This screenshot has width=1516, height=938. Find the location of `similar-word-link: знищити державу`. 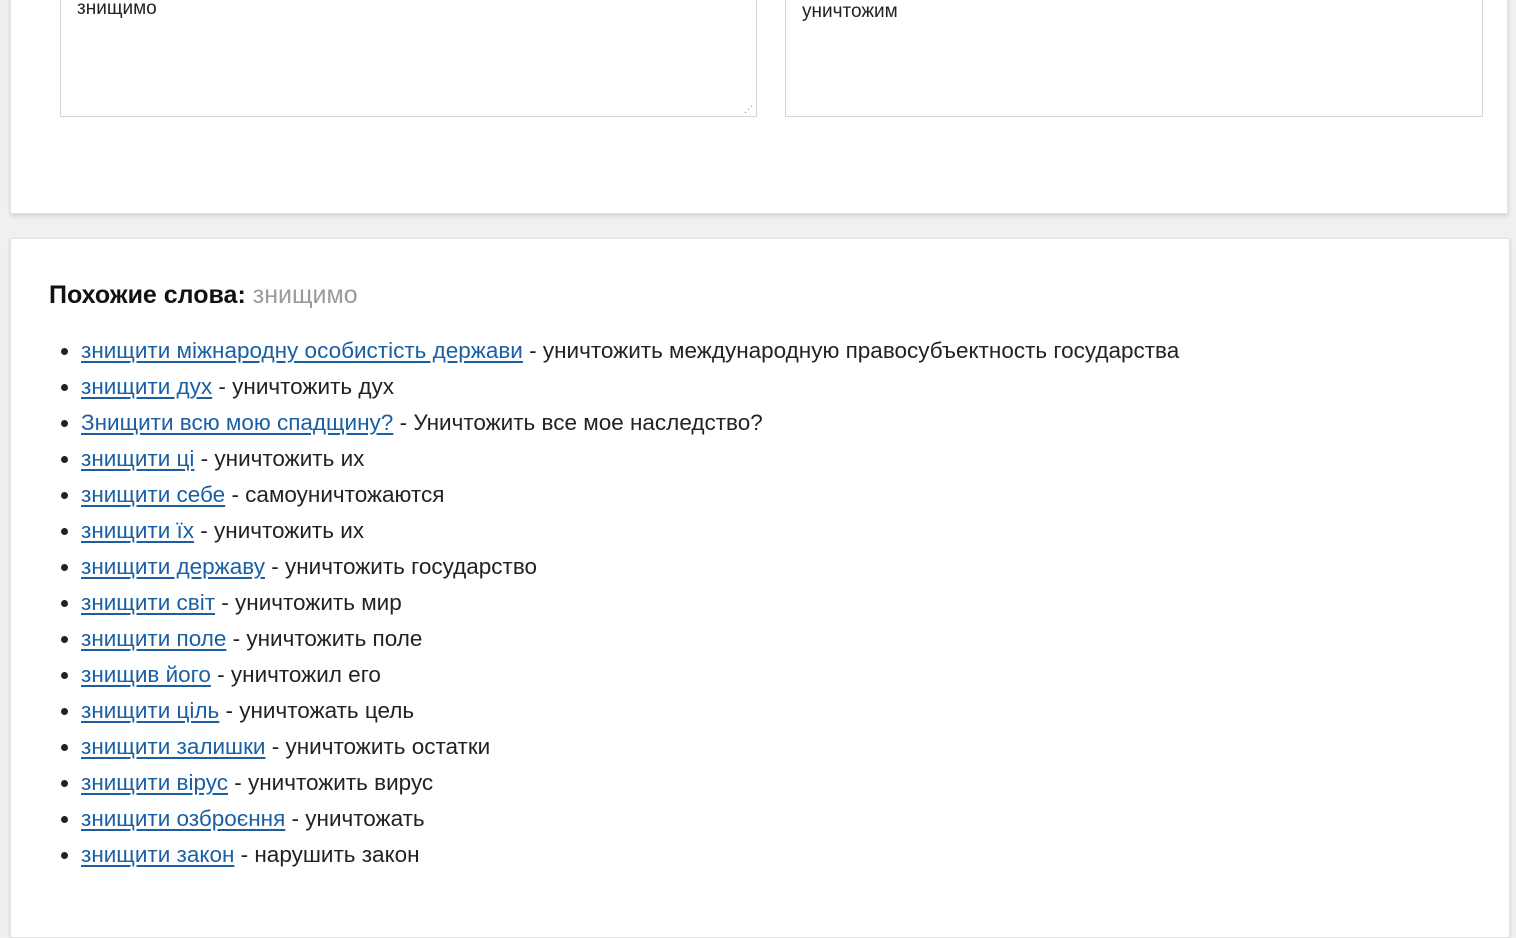

similar-word-link: знищити державу is located at coordinates (173, 566).